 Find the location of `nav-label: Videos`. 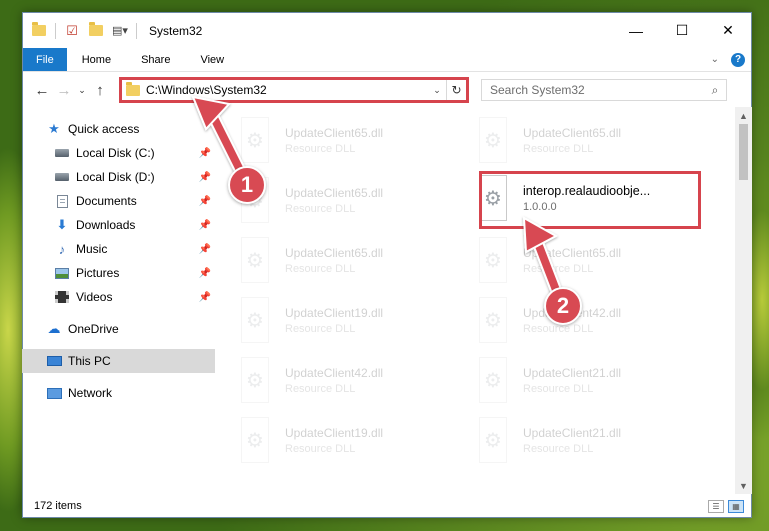

nav-label: Videos is located at coordinates (94, 297).